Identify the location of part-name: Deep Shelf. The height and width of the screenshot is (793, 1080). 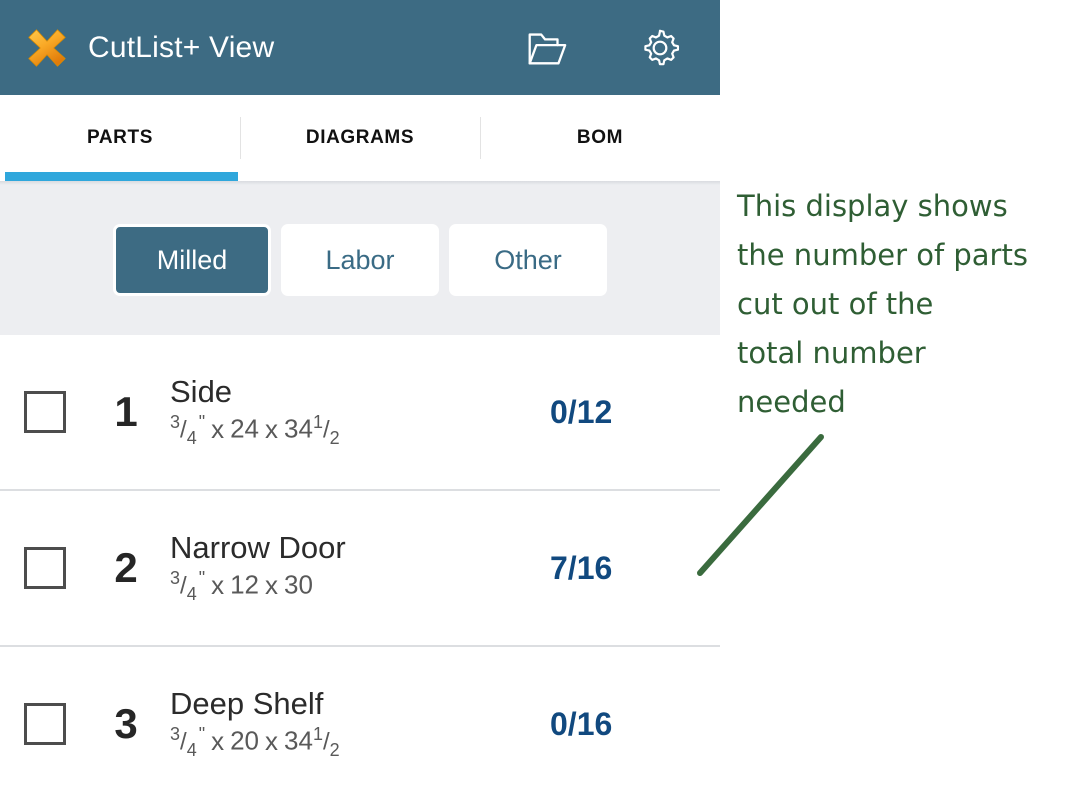
(247, 703).